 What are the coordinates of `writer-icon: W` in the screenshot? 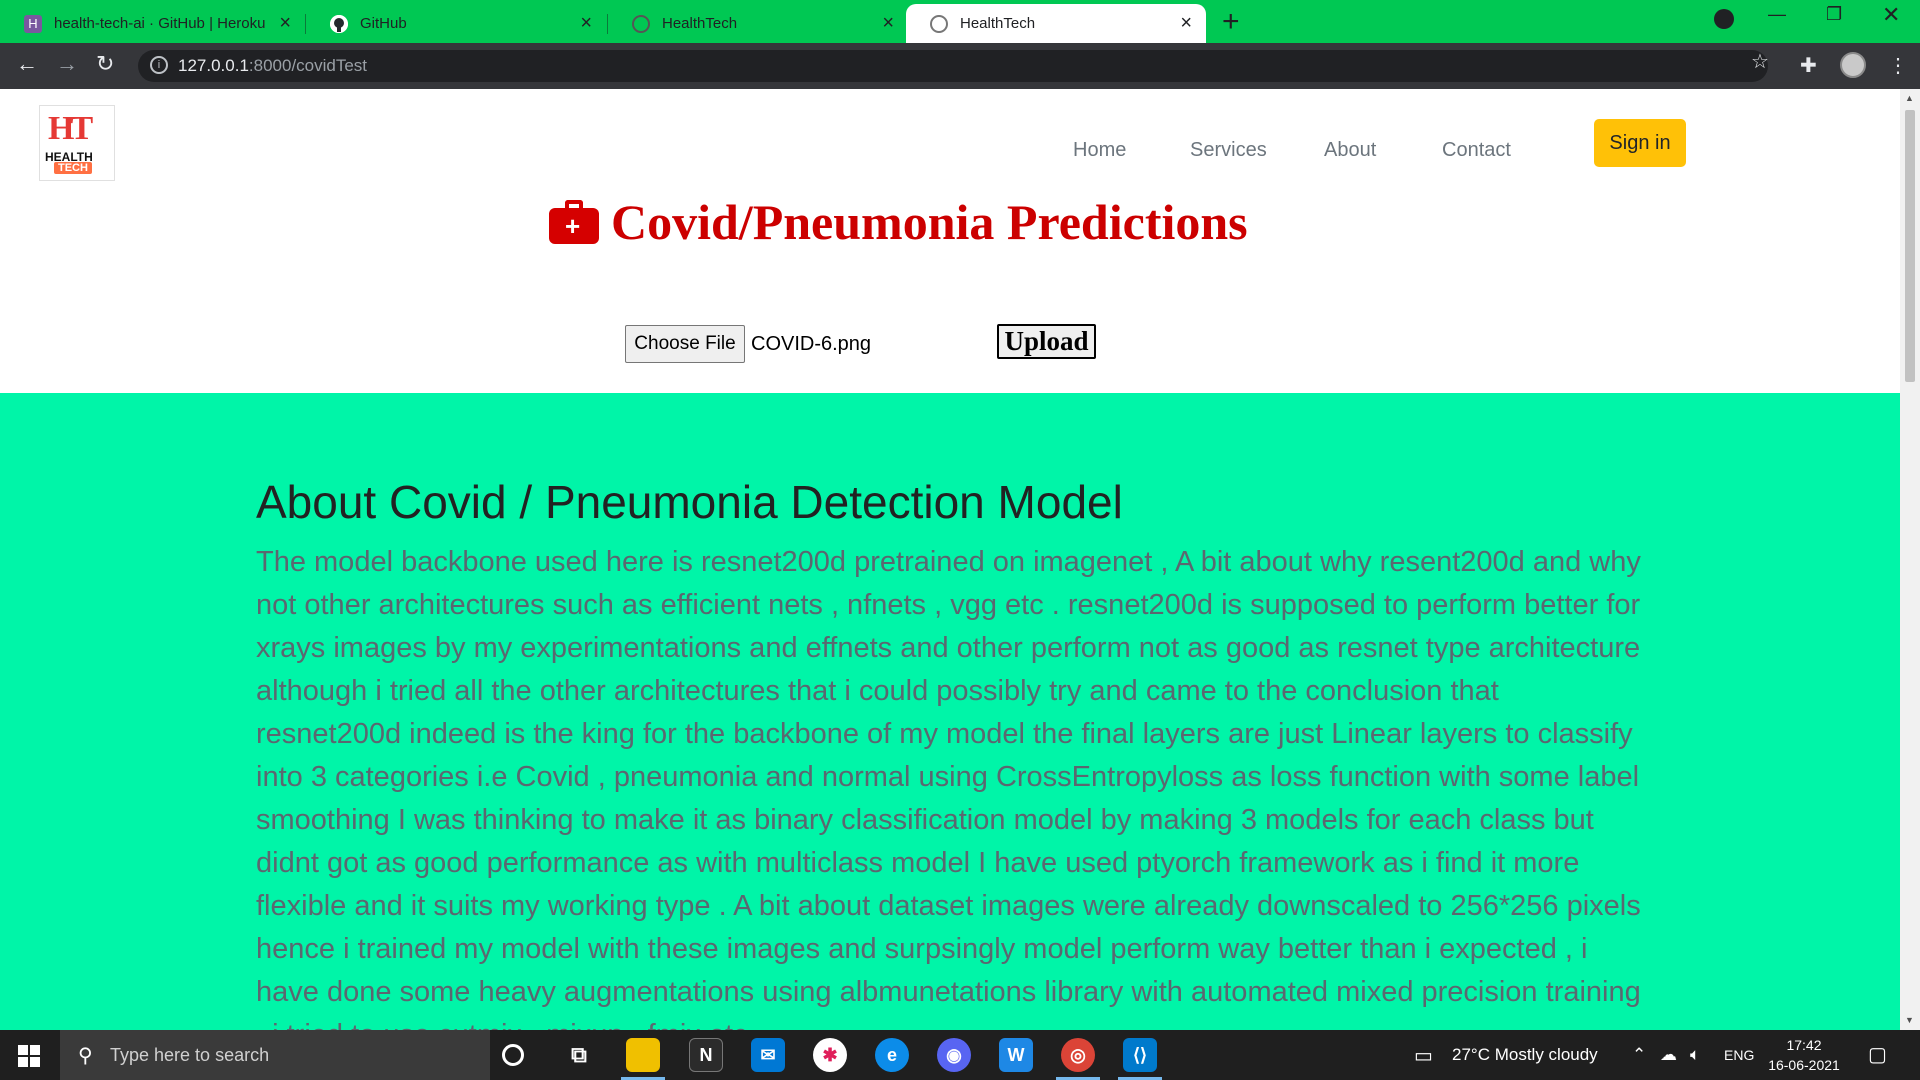 It's located at (1016, 1055).